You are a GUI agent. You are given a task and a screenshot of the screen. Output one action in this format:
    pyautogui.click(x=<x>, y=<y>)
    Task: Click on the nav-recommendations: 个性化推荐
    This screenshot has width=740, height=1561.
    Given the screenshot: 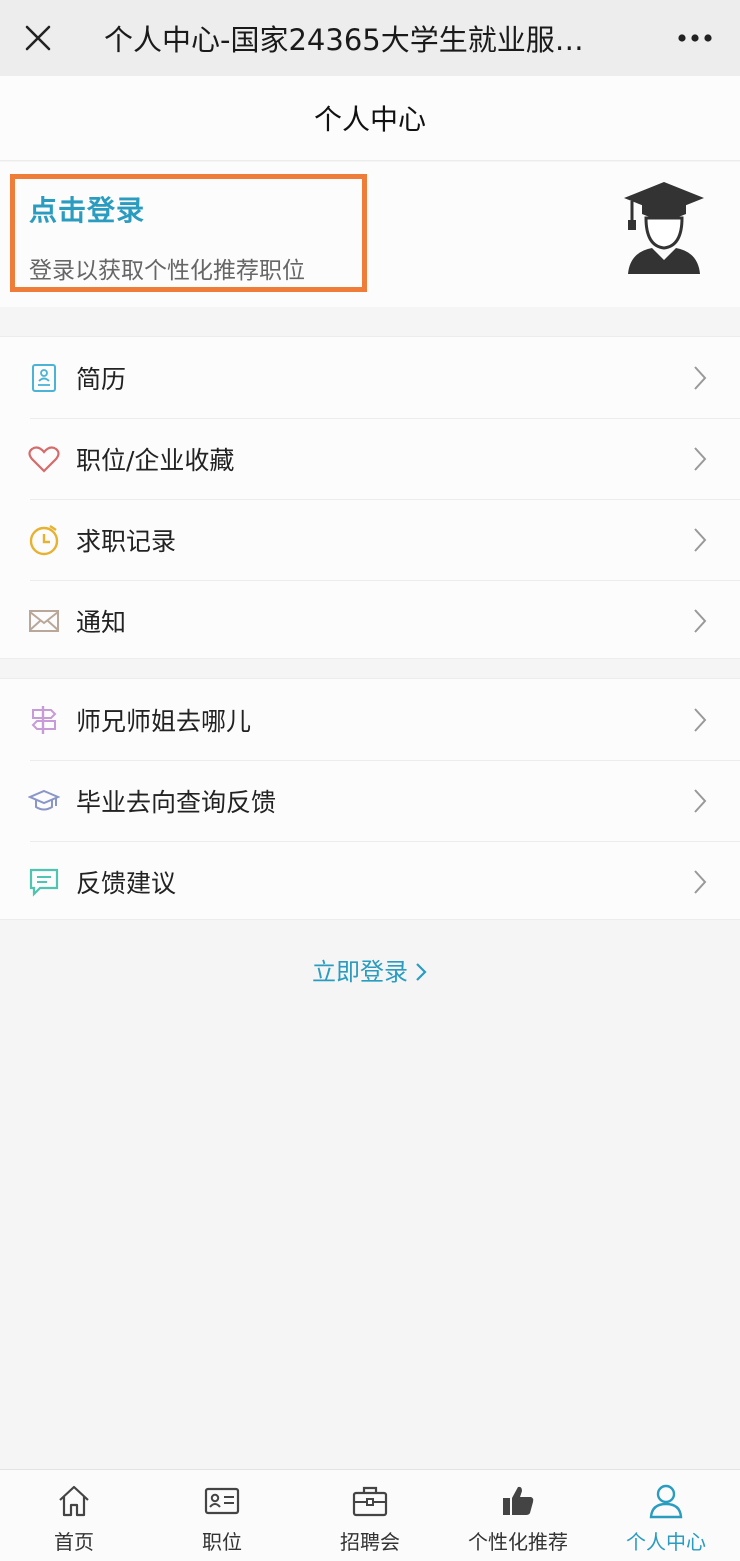 What is the action you would take?
    pyautogui.click(x=518, y=1515)
    